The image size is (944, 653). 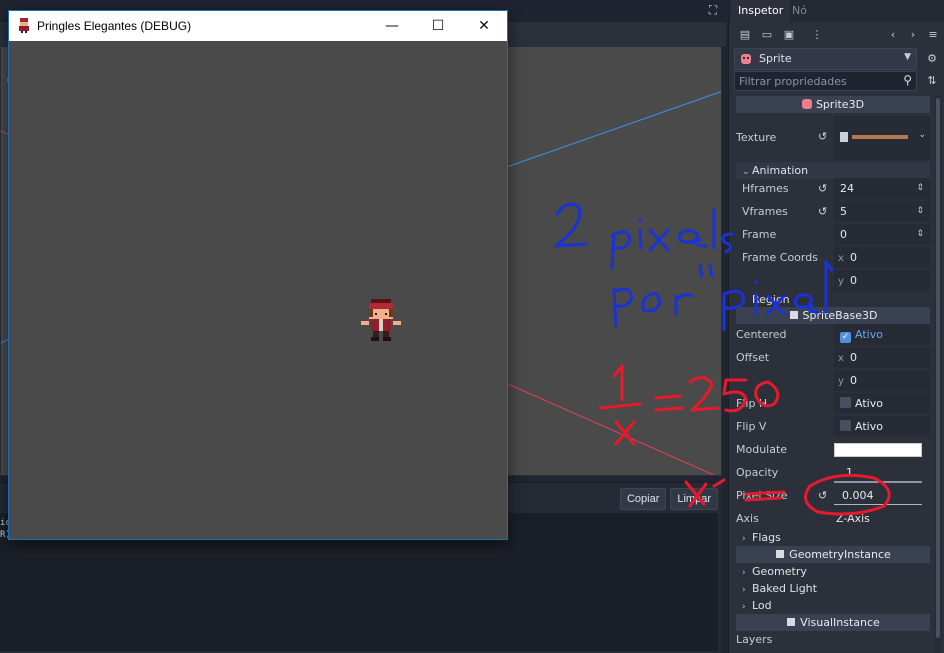 What do you see at coordinates (882, 380) in the screenshot?
I see `offset-y-field: y0` at bounding box center [882, 380].